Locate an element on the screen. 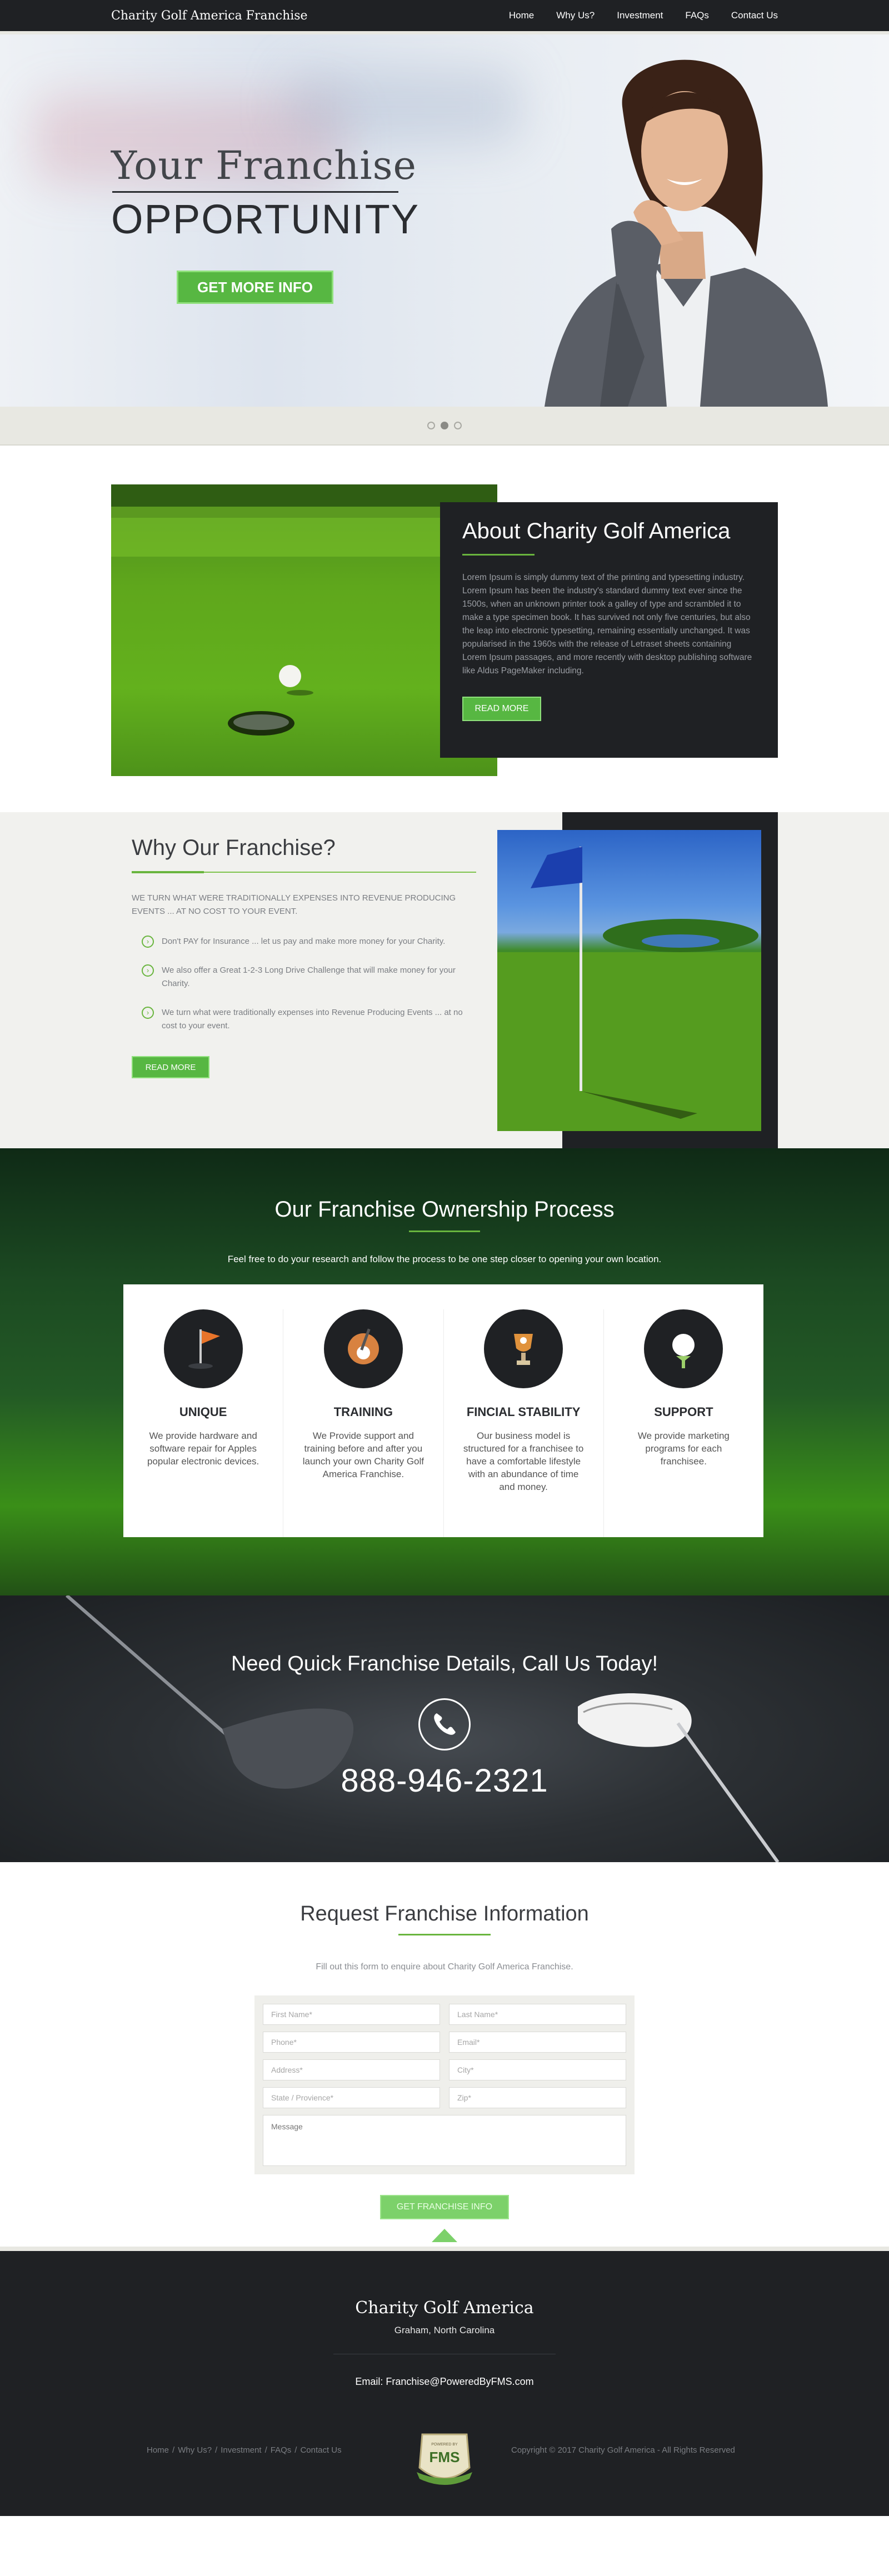  city-field is located at coordinates (537, 2069).